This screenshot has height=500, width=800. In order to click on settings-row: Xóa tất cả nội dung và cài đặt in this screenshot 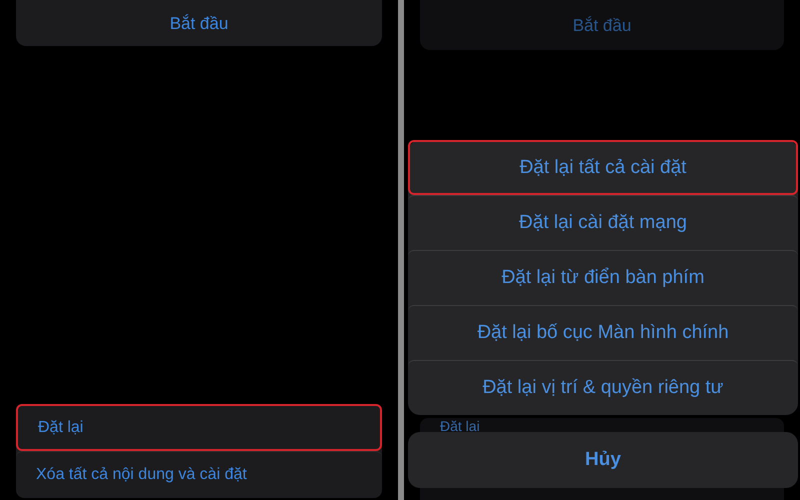, I will do `click(199, 474)`.